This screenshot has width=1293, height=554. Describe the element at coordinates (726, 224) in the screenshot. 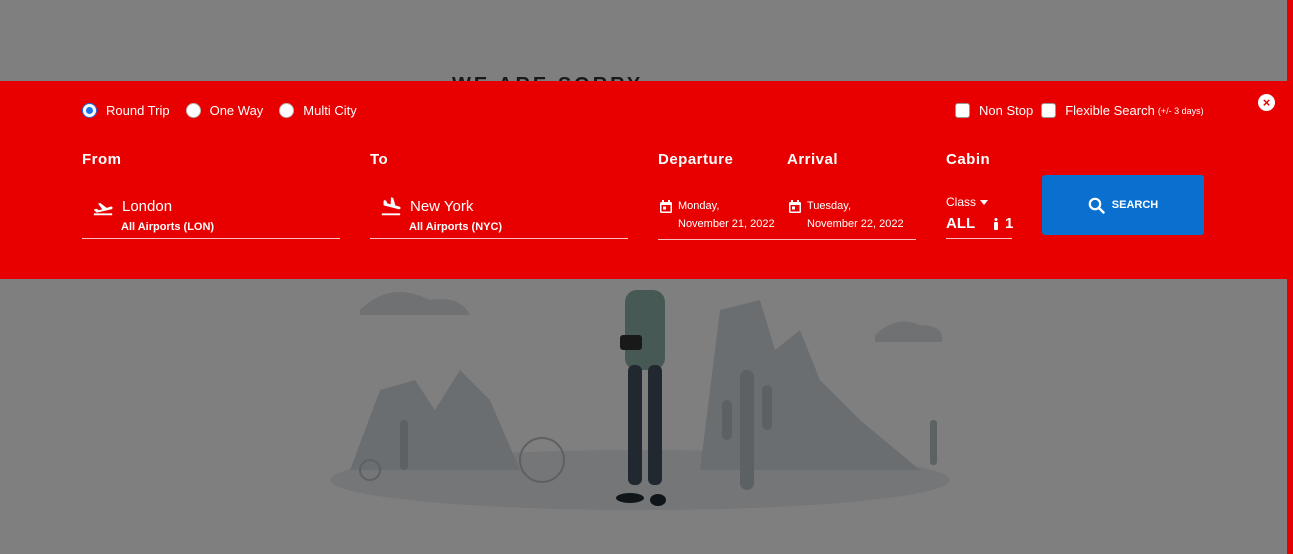

I see `departure-date: November 21, 2022` at that location.